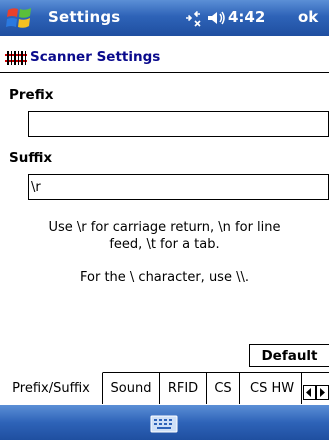 This screenshot has height=440, width=329. Describe the element at coordinates (95, 57) in the screenshot. I see `page-title: Scanner Settings` at that location.